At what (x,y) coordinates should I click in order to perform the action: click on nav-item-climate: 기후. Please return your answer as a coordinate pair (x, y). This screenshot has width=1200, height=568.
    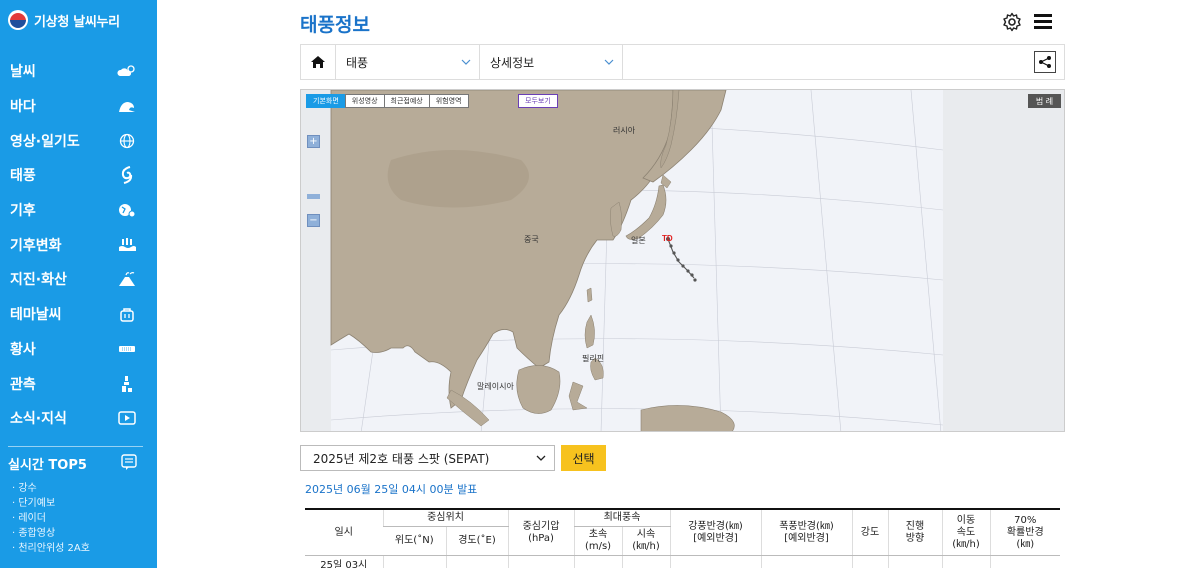
    Looking at the image, I should click on (78, 210).